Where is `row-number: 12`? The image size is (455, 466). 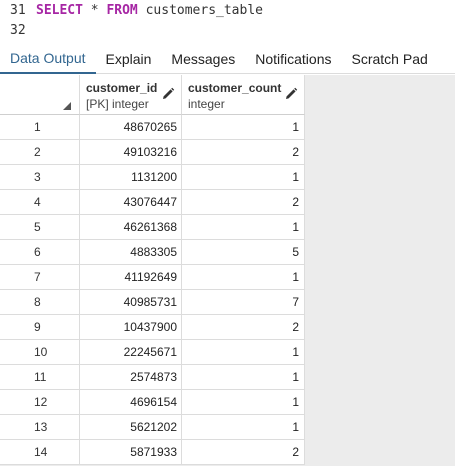
row-number: 12 is located at coordinates (40, 402).